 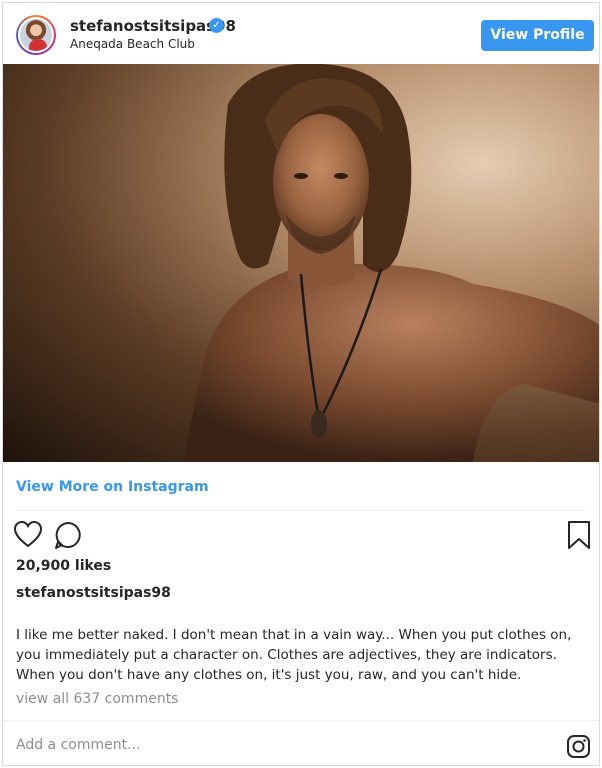 I want to click on avatar, so click(x=36, y=35).